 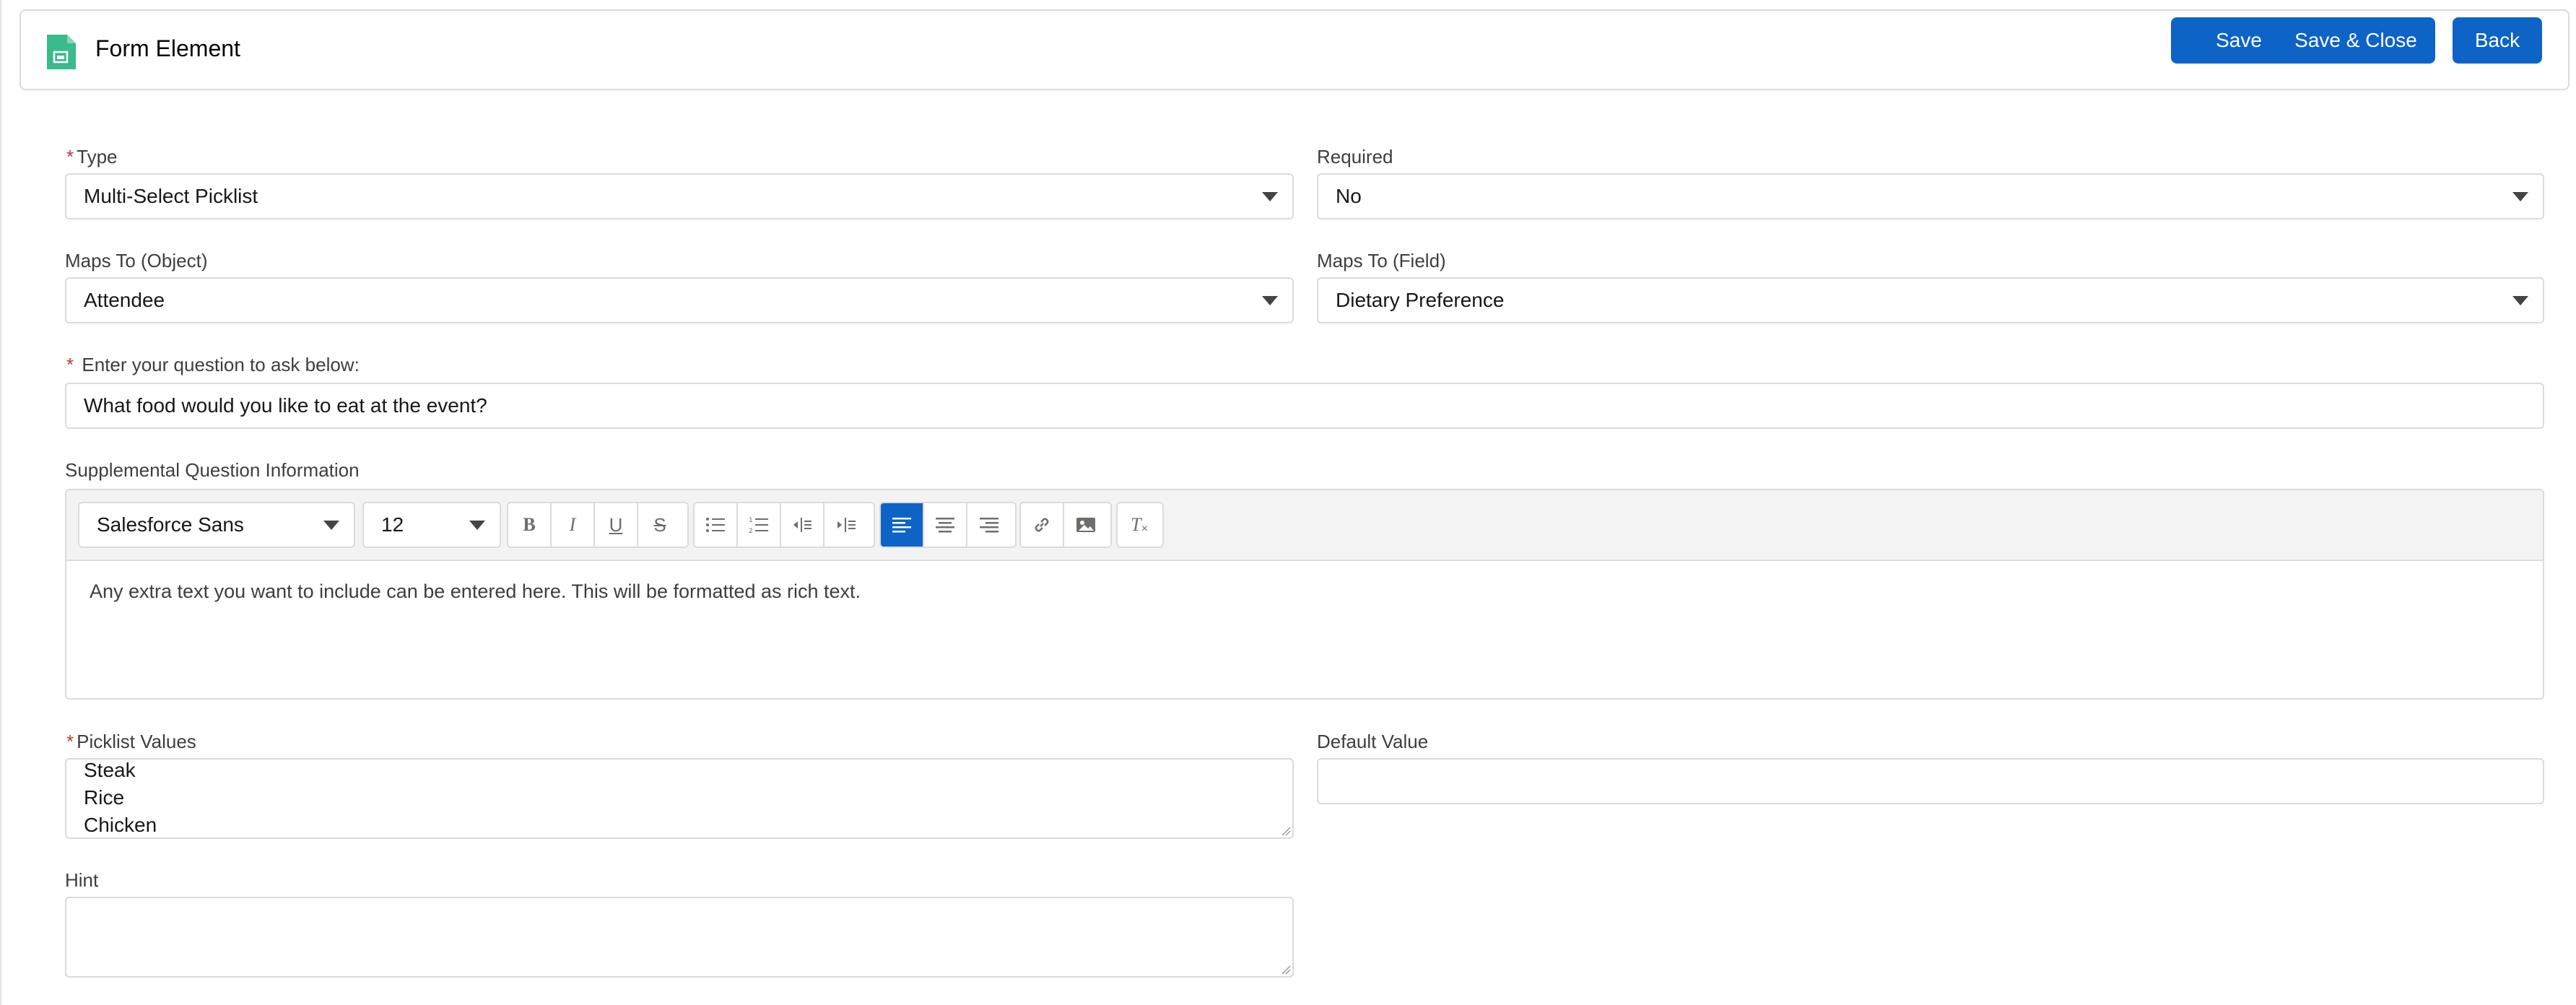 I want to click on picklist-values-textarea: Steak Rice Chicken, so click(x=679, y=798).